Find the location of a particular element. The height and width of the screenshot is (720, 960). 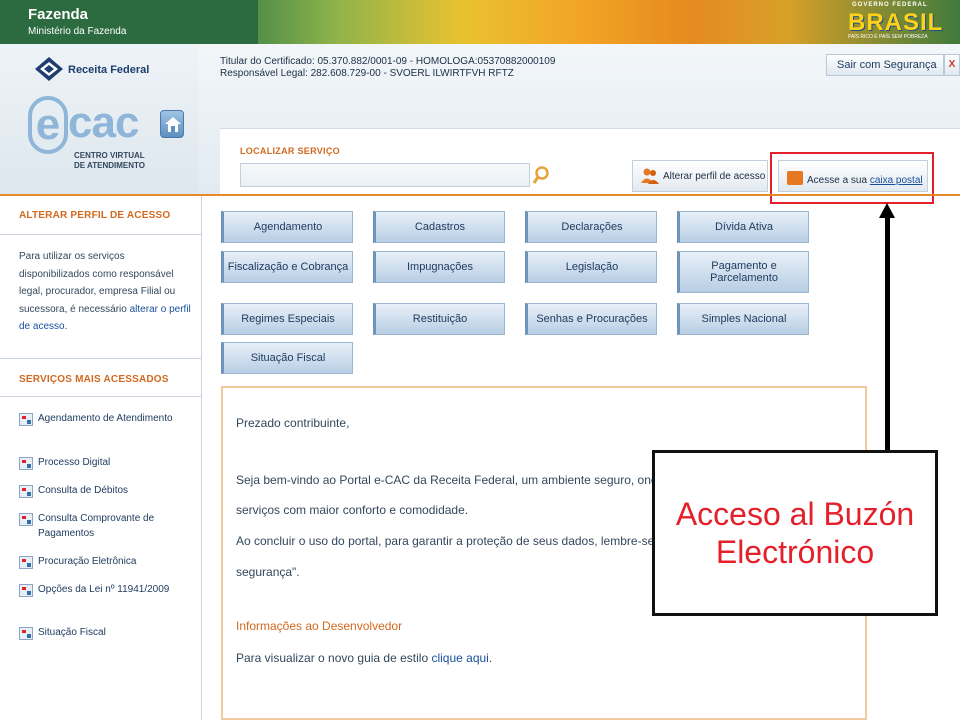

service-button-restituicao: Restituição is located at coordinates (439, 319).